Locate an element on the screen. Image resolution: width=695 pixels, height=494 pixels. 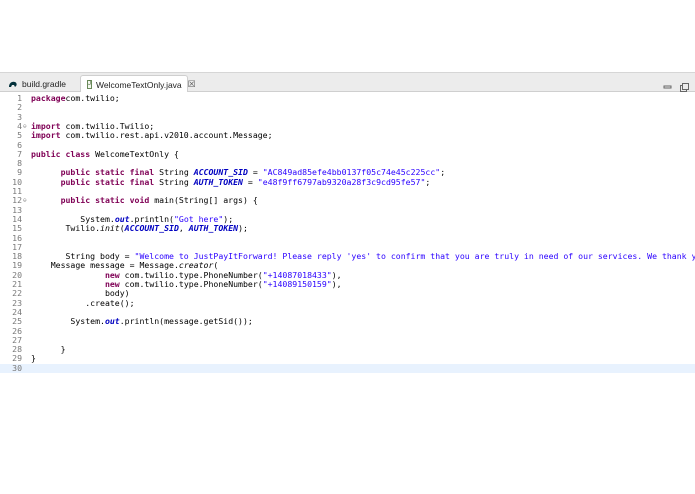
code-line: 15 Twilio.init(ACCOUNT_SID, AUTH_TOKEN); is located at coordinates (347, 228).